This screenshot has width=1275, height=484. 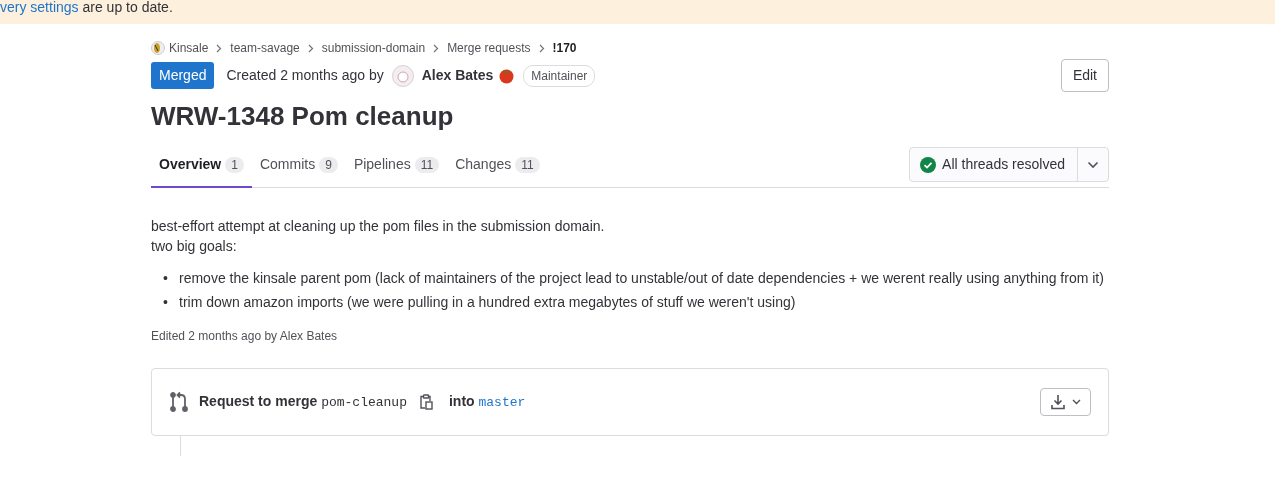 I want to click on group-avatar-icon, so click(x=158, y=48).